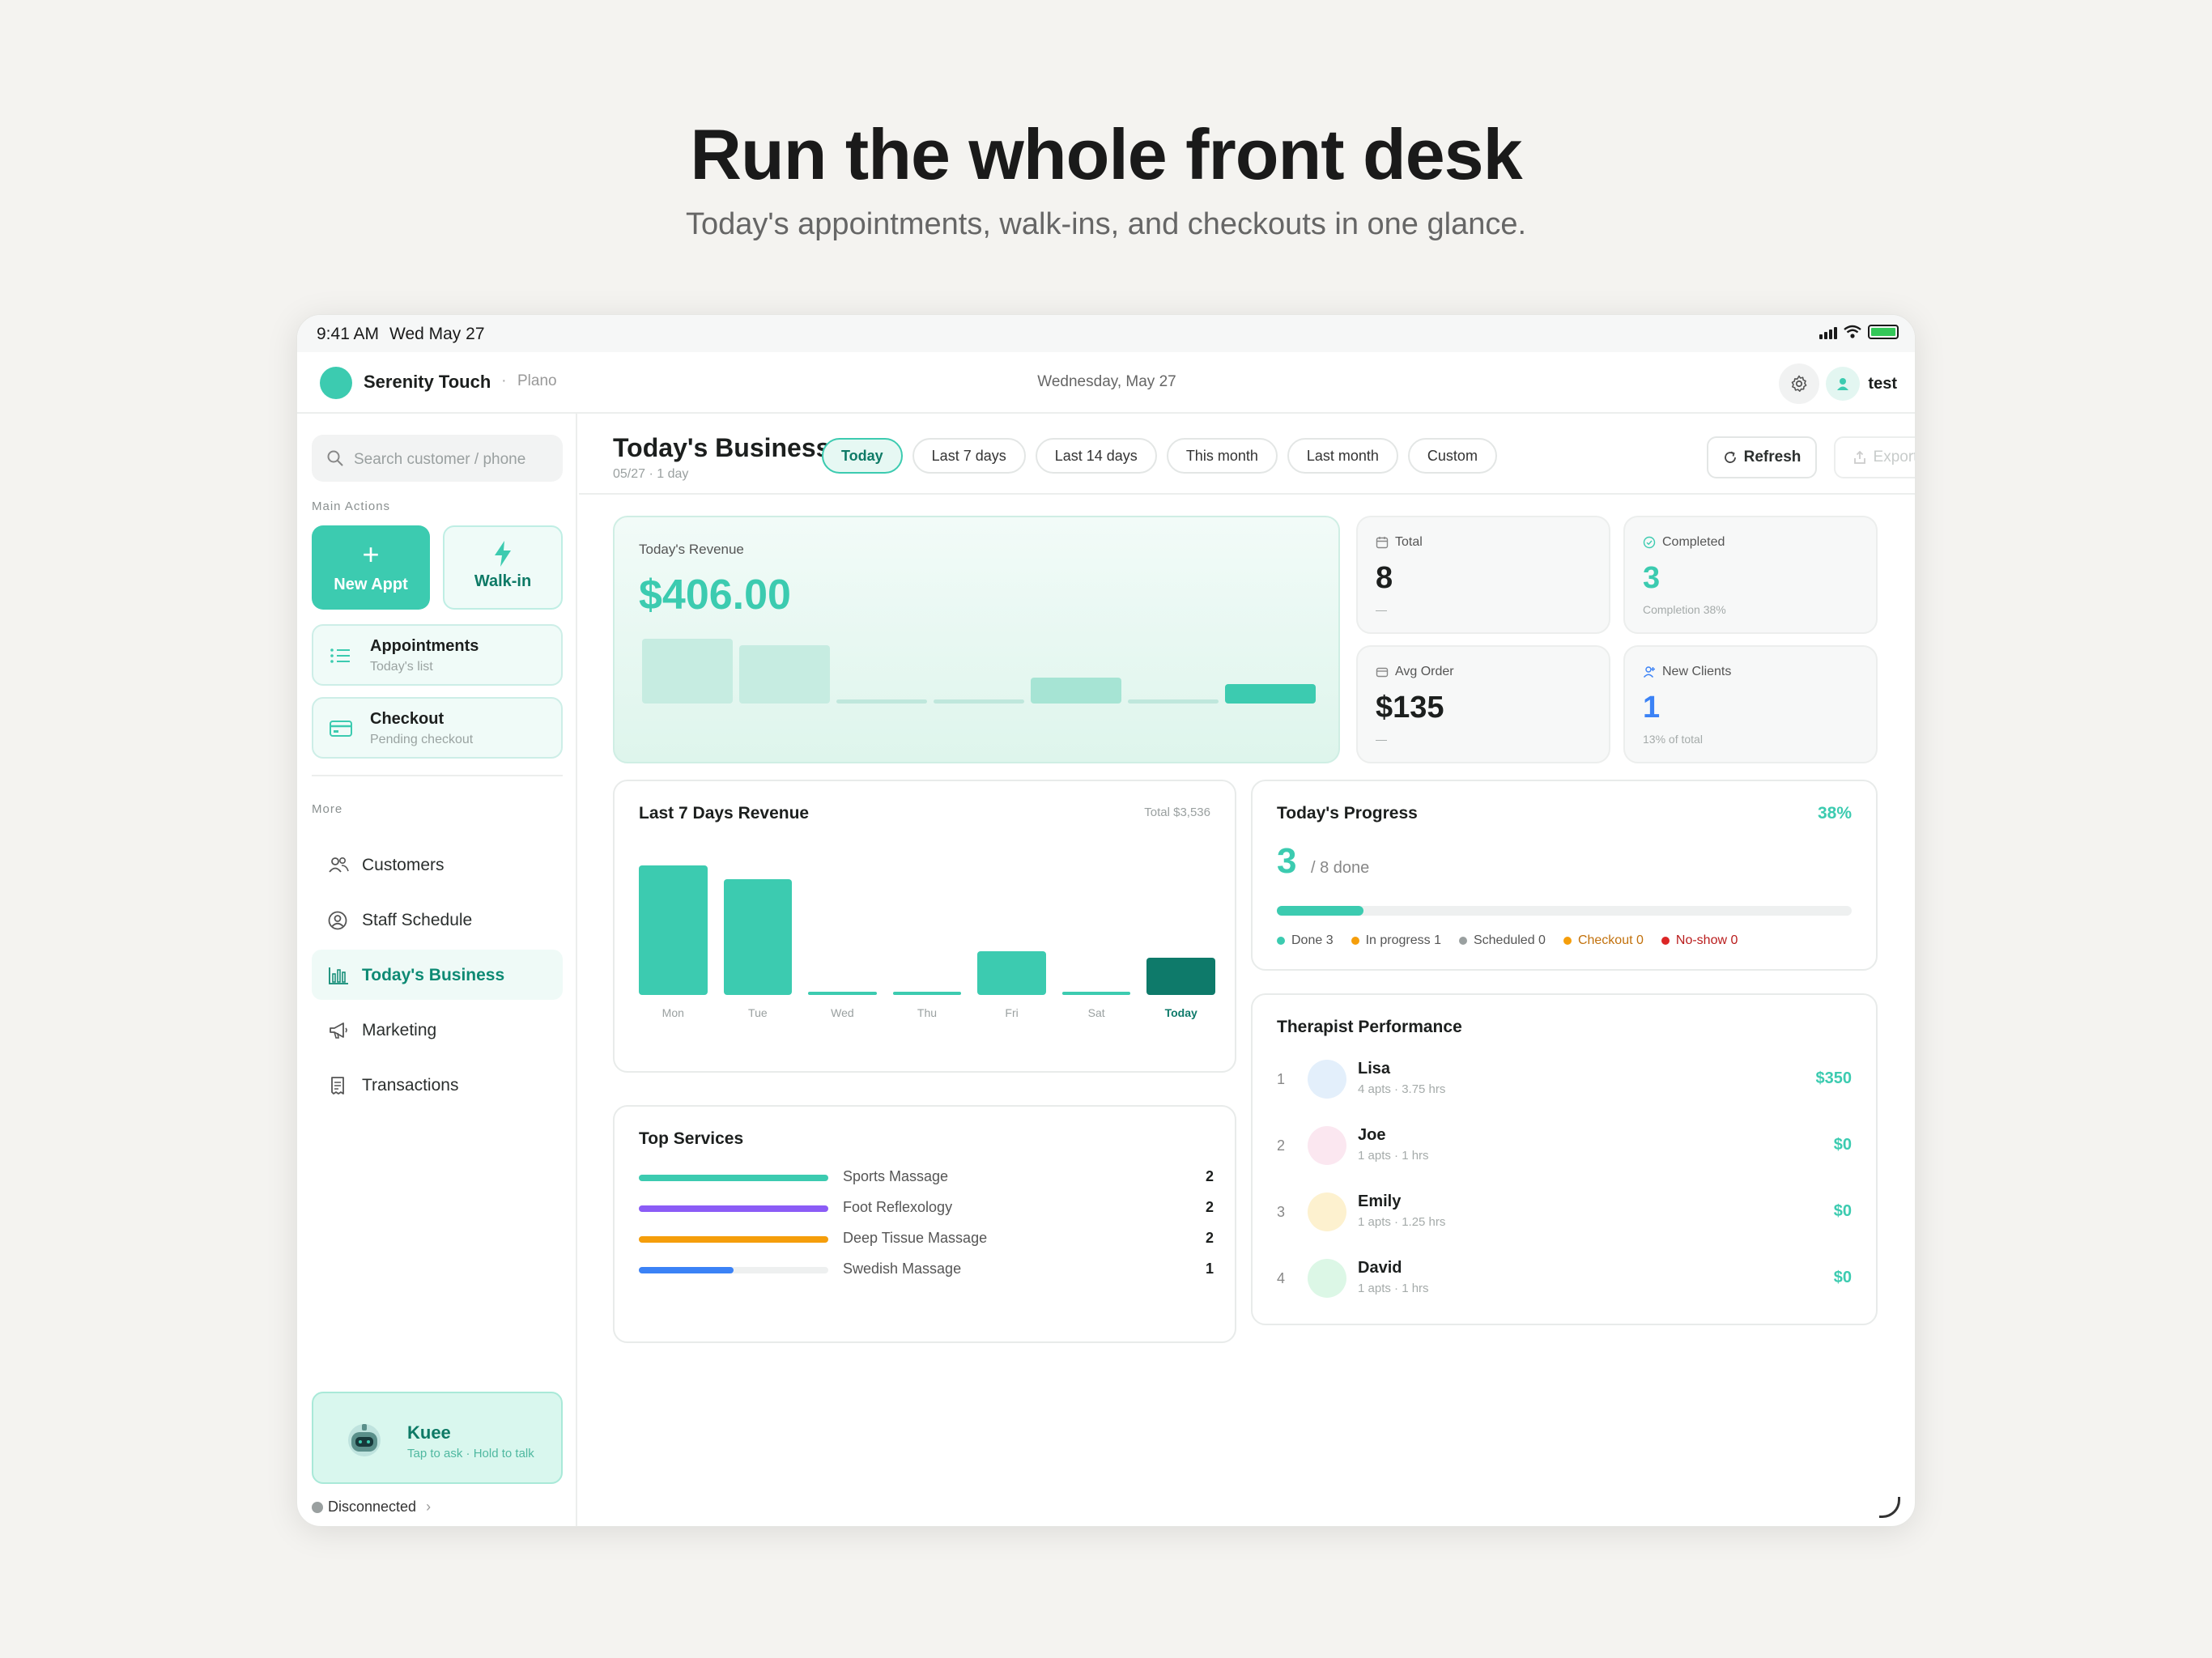 This screenshot has height=1658, width=2212. Describe the element at coordinates (969, 456) in the screenshot. I see `range-chip-last-7-days: Last 7 days` at that location.